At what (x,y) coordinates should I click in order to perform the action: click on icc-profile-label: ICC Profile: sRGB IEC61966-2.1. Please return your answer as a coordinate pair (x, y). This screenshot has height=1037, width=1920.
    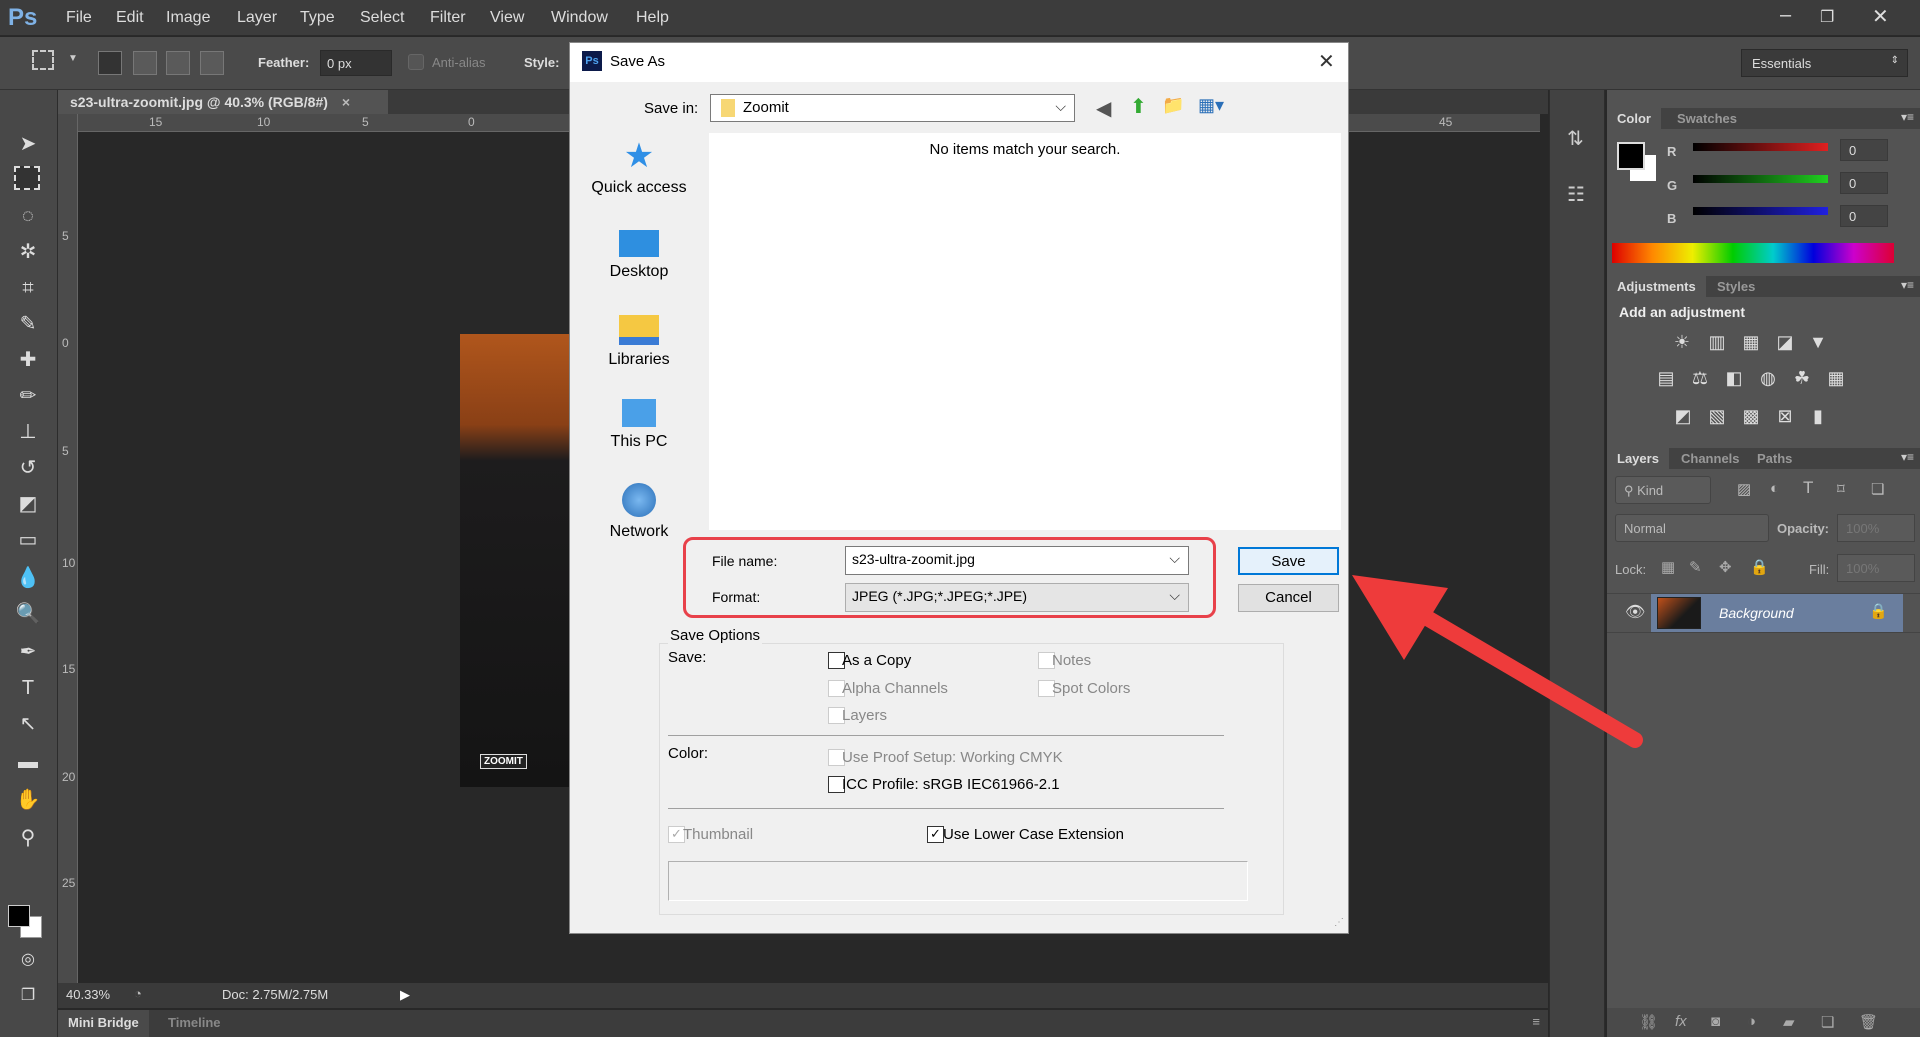
    Looking at the image, I should click on (951, 784).